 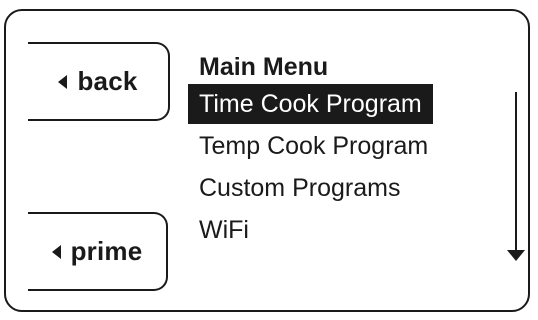 I want to click on menu-item-label: Time Cook Program, so click(x=310, y=104).